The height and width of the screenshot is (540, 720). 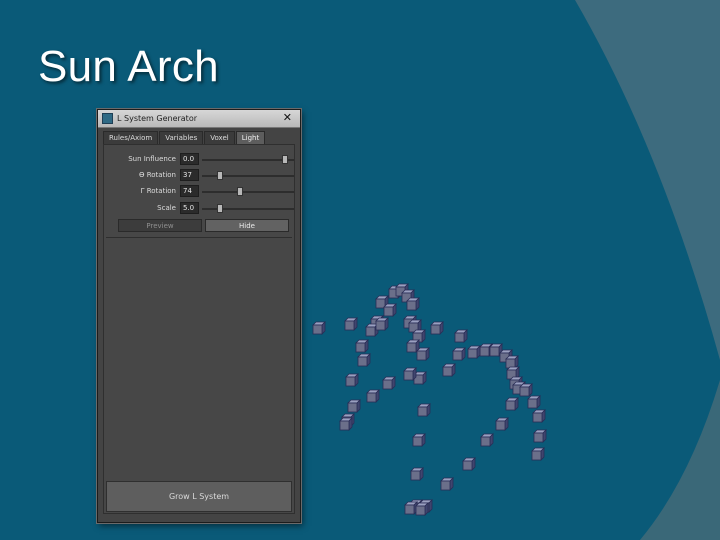 I want to click on scale-row: Scale 5.0, so click(x=200, y=209).